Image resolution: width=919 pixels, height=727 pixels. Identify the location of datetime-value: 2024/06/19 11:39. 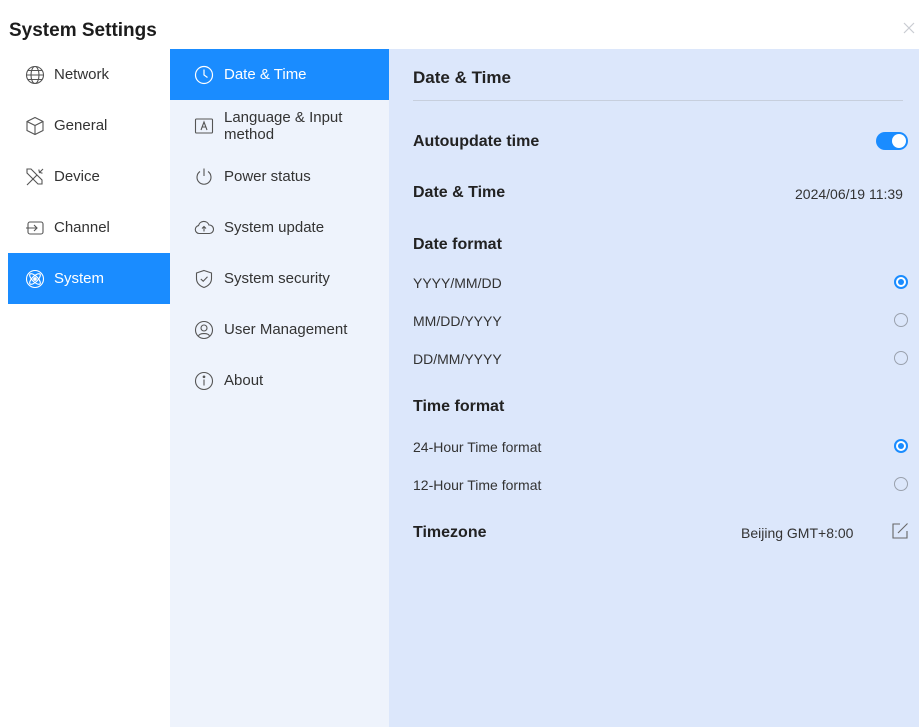
(849, 194).